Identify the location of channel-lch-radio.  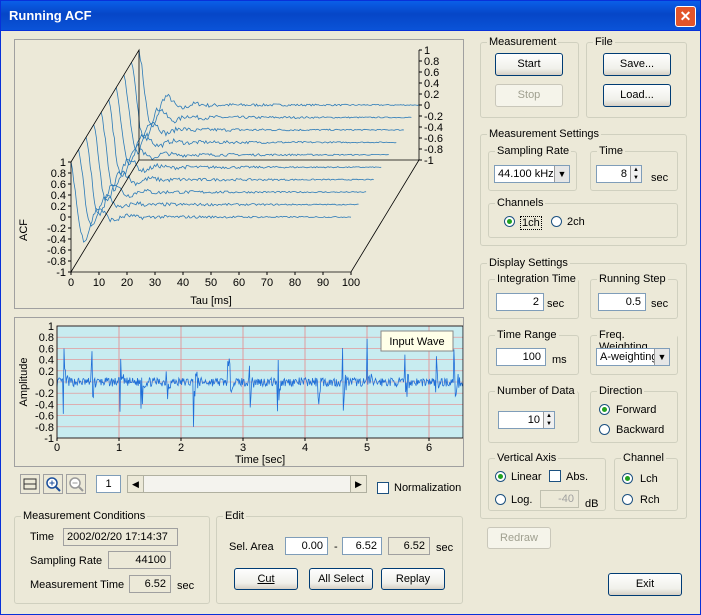
(627, 478).